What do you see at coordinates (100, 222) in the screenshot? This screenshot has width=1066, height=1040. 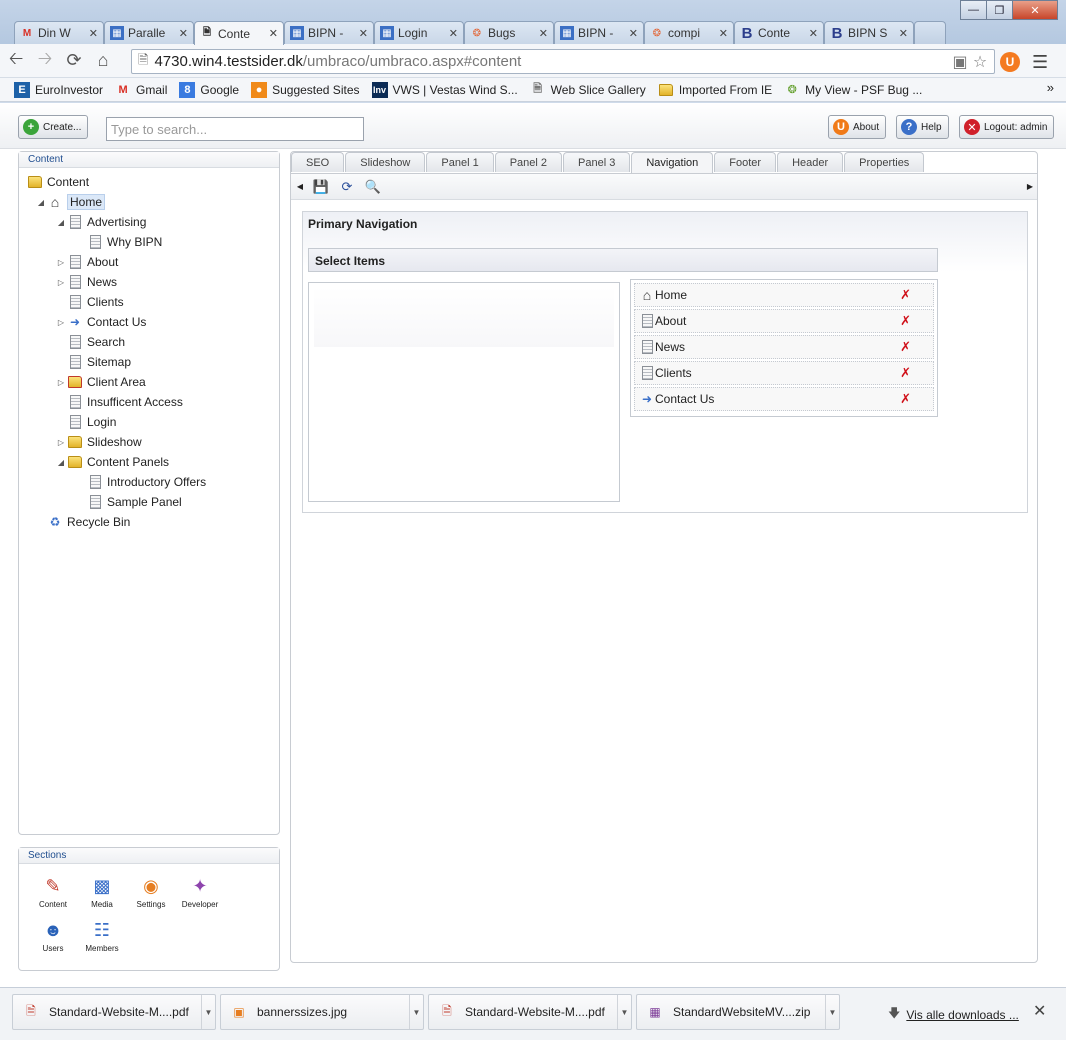 I see `tree-node: ◢ Advertising` at bounding box center [100, 222].